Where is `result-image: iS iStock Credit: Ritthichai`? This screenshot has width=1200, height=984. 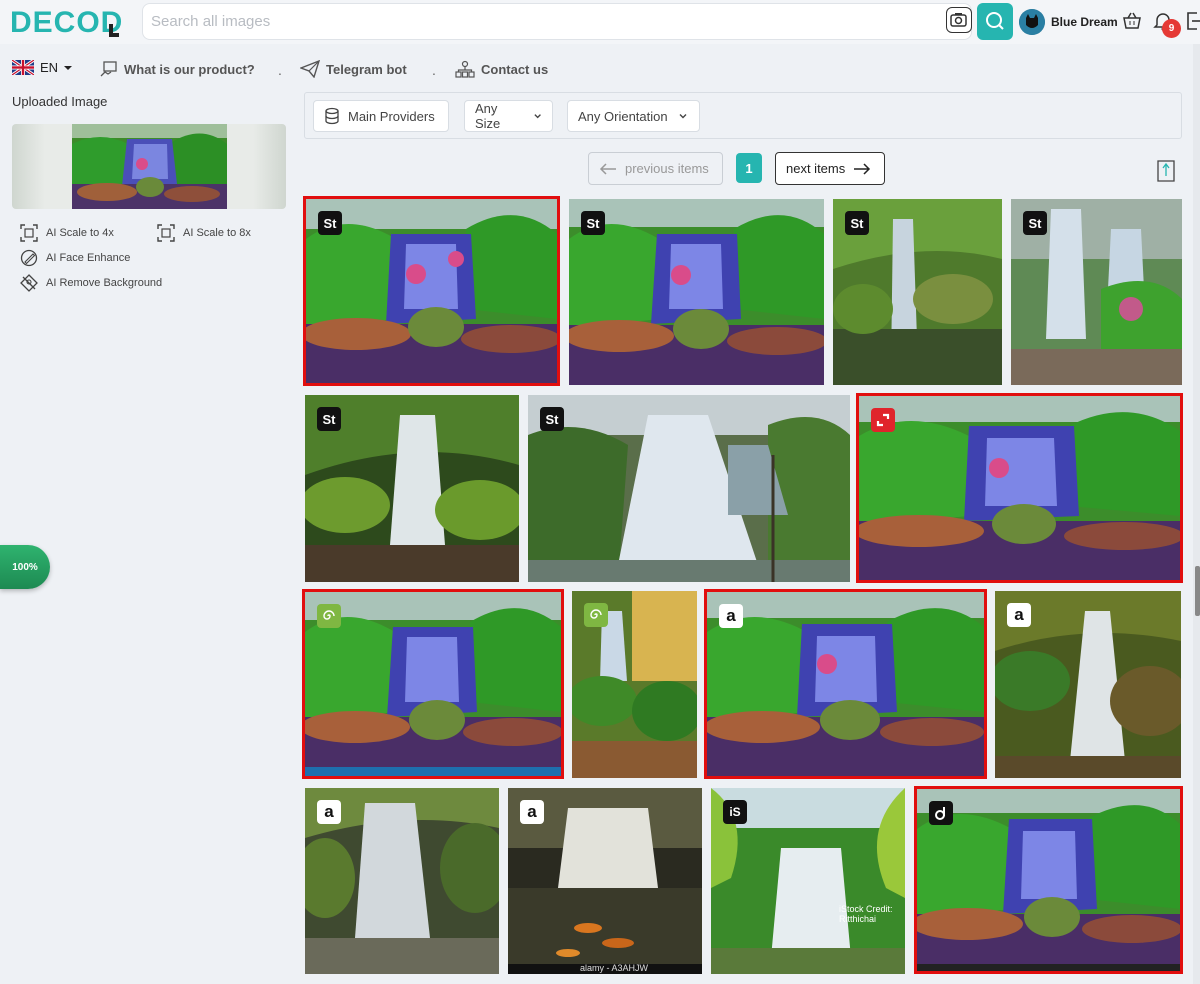
result-image: iS iStock Credit: Ritthichai is located at coordinates (808, 881).